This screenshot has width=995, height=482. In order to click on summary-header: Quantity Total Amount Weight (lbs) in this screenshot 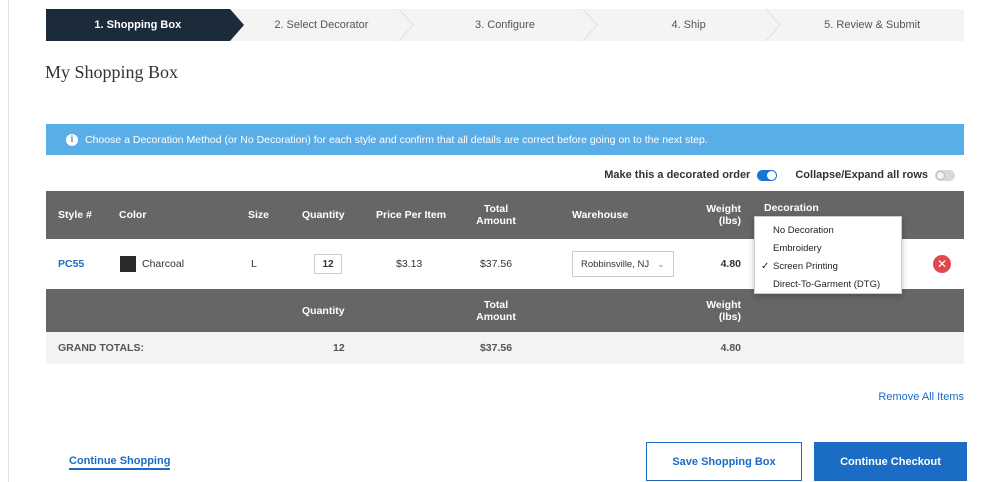, I will do `click(505, 310)`.